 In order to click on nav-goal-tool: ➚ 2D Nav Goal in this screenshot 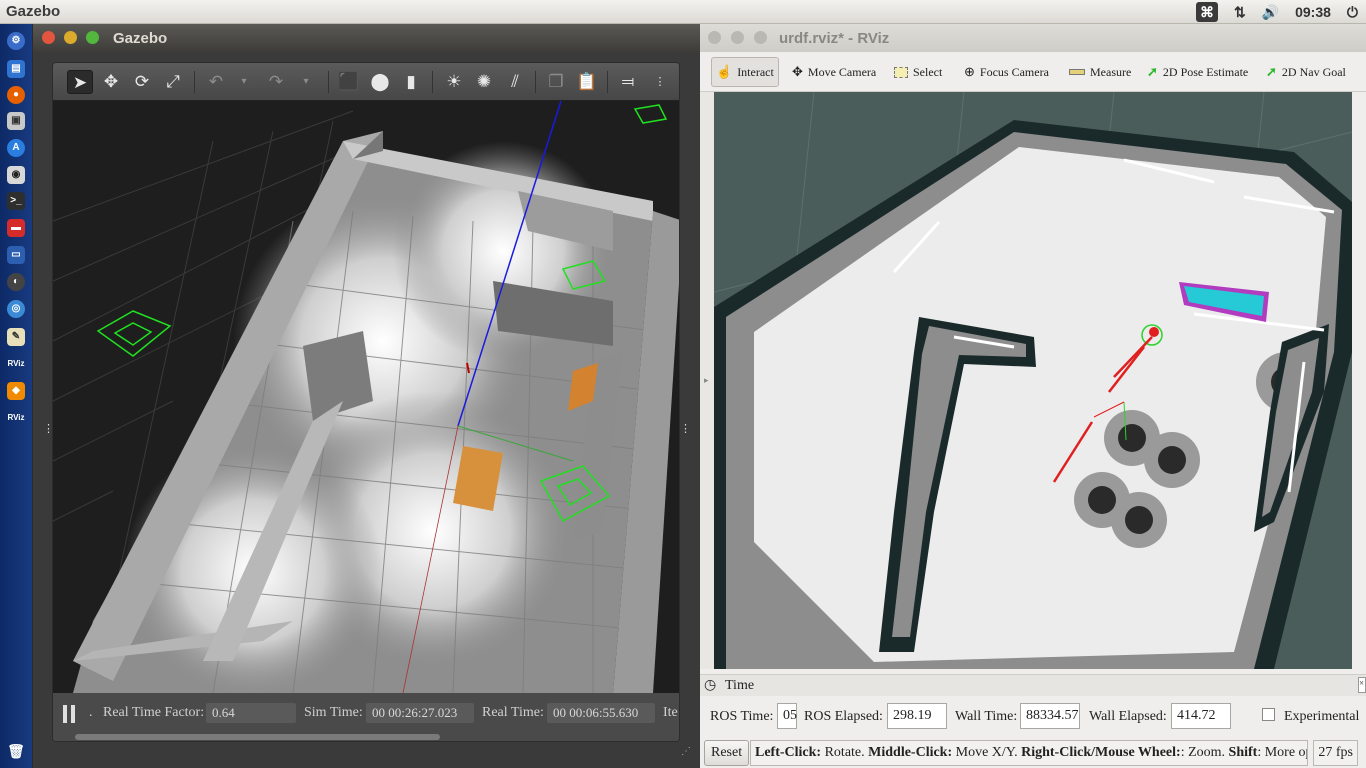, I will do `click(1306, 72)`.